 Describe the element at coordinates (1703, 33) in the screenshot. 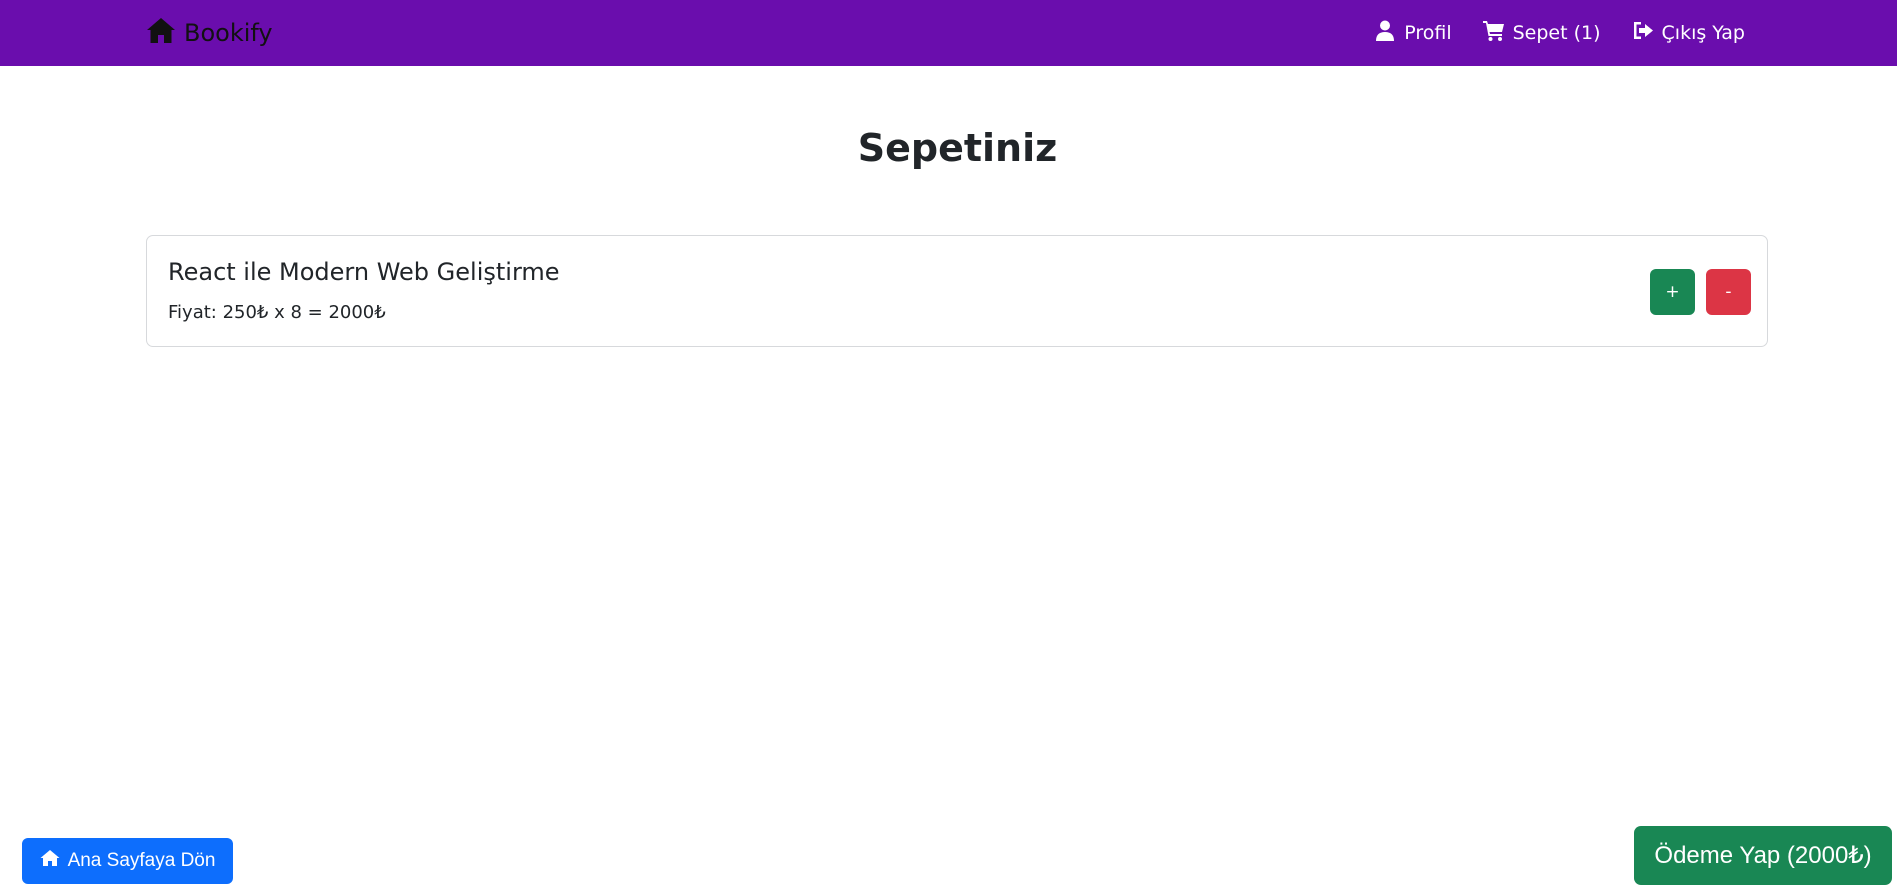

I see `nav-link-label: Çıkış Yap` at that location.